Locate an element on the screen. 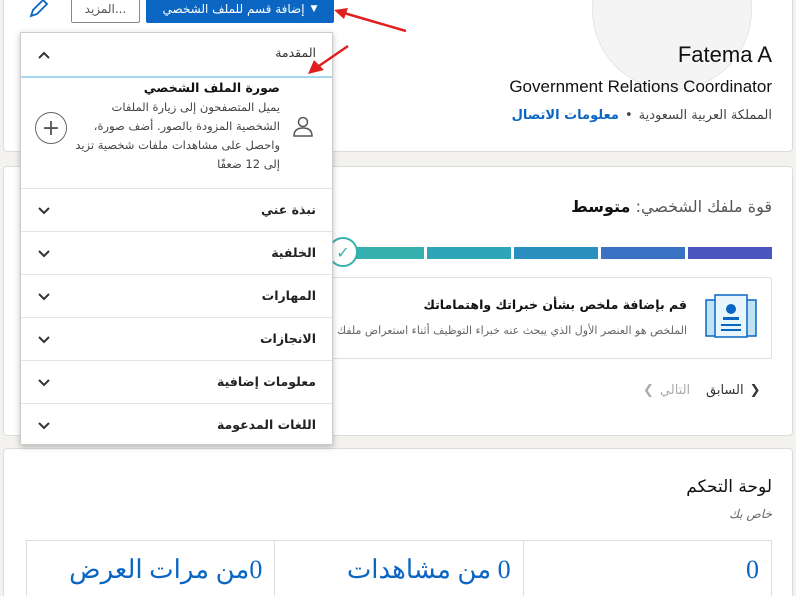  resume-illustration-icon is located at coordinates (731, 316).